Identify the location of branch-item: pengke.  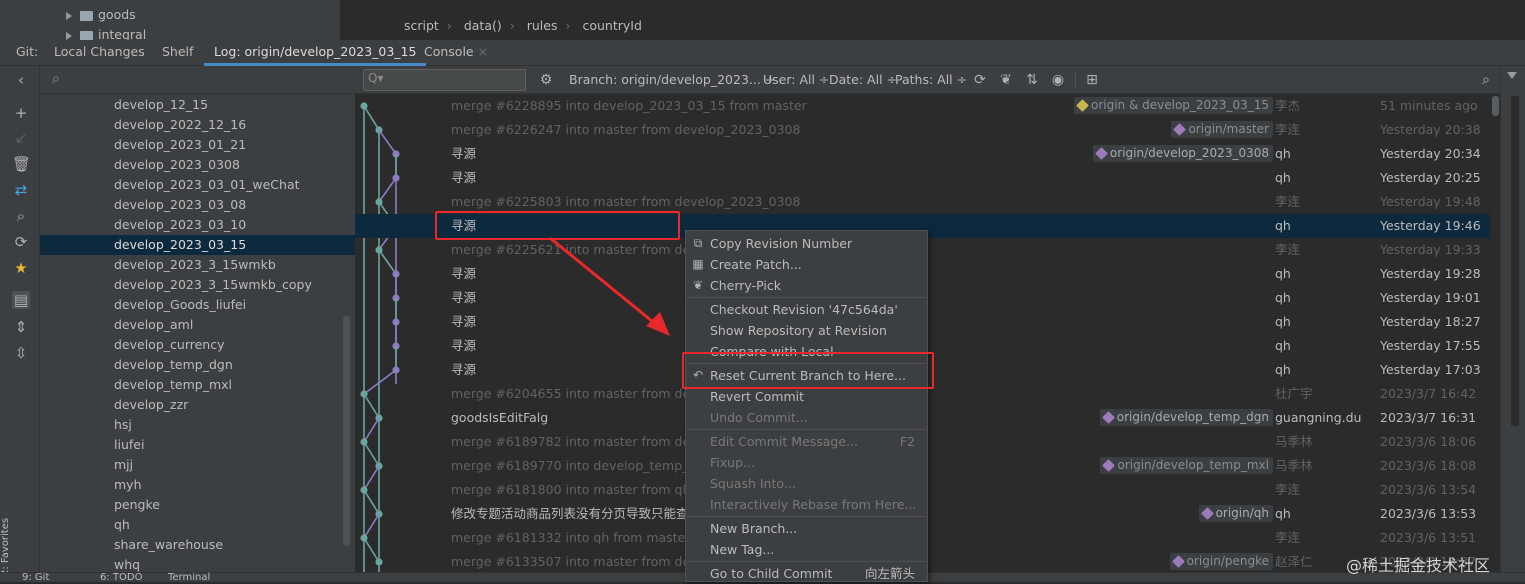
(197, 505).